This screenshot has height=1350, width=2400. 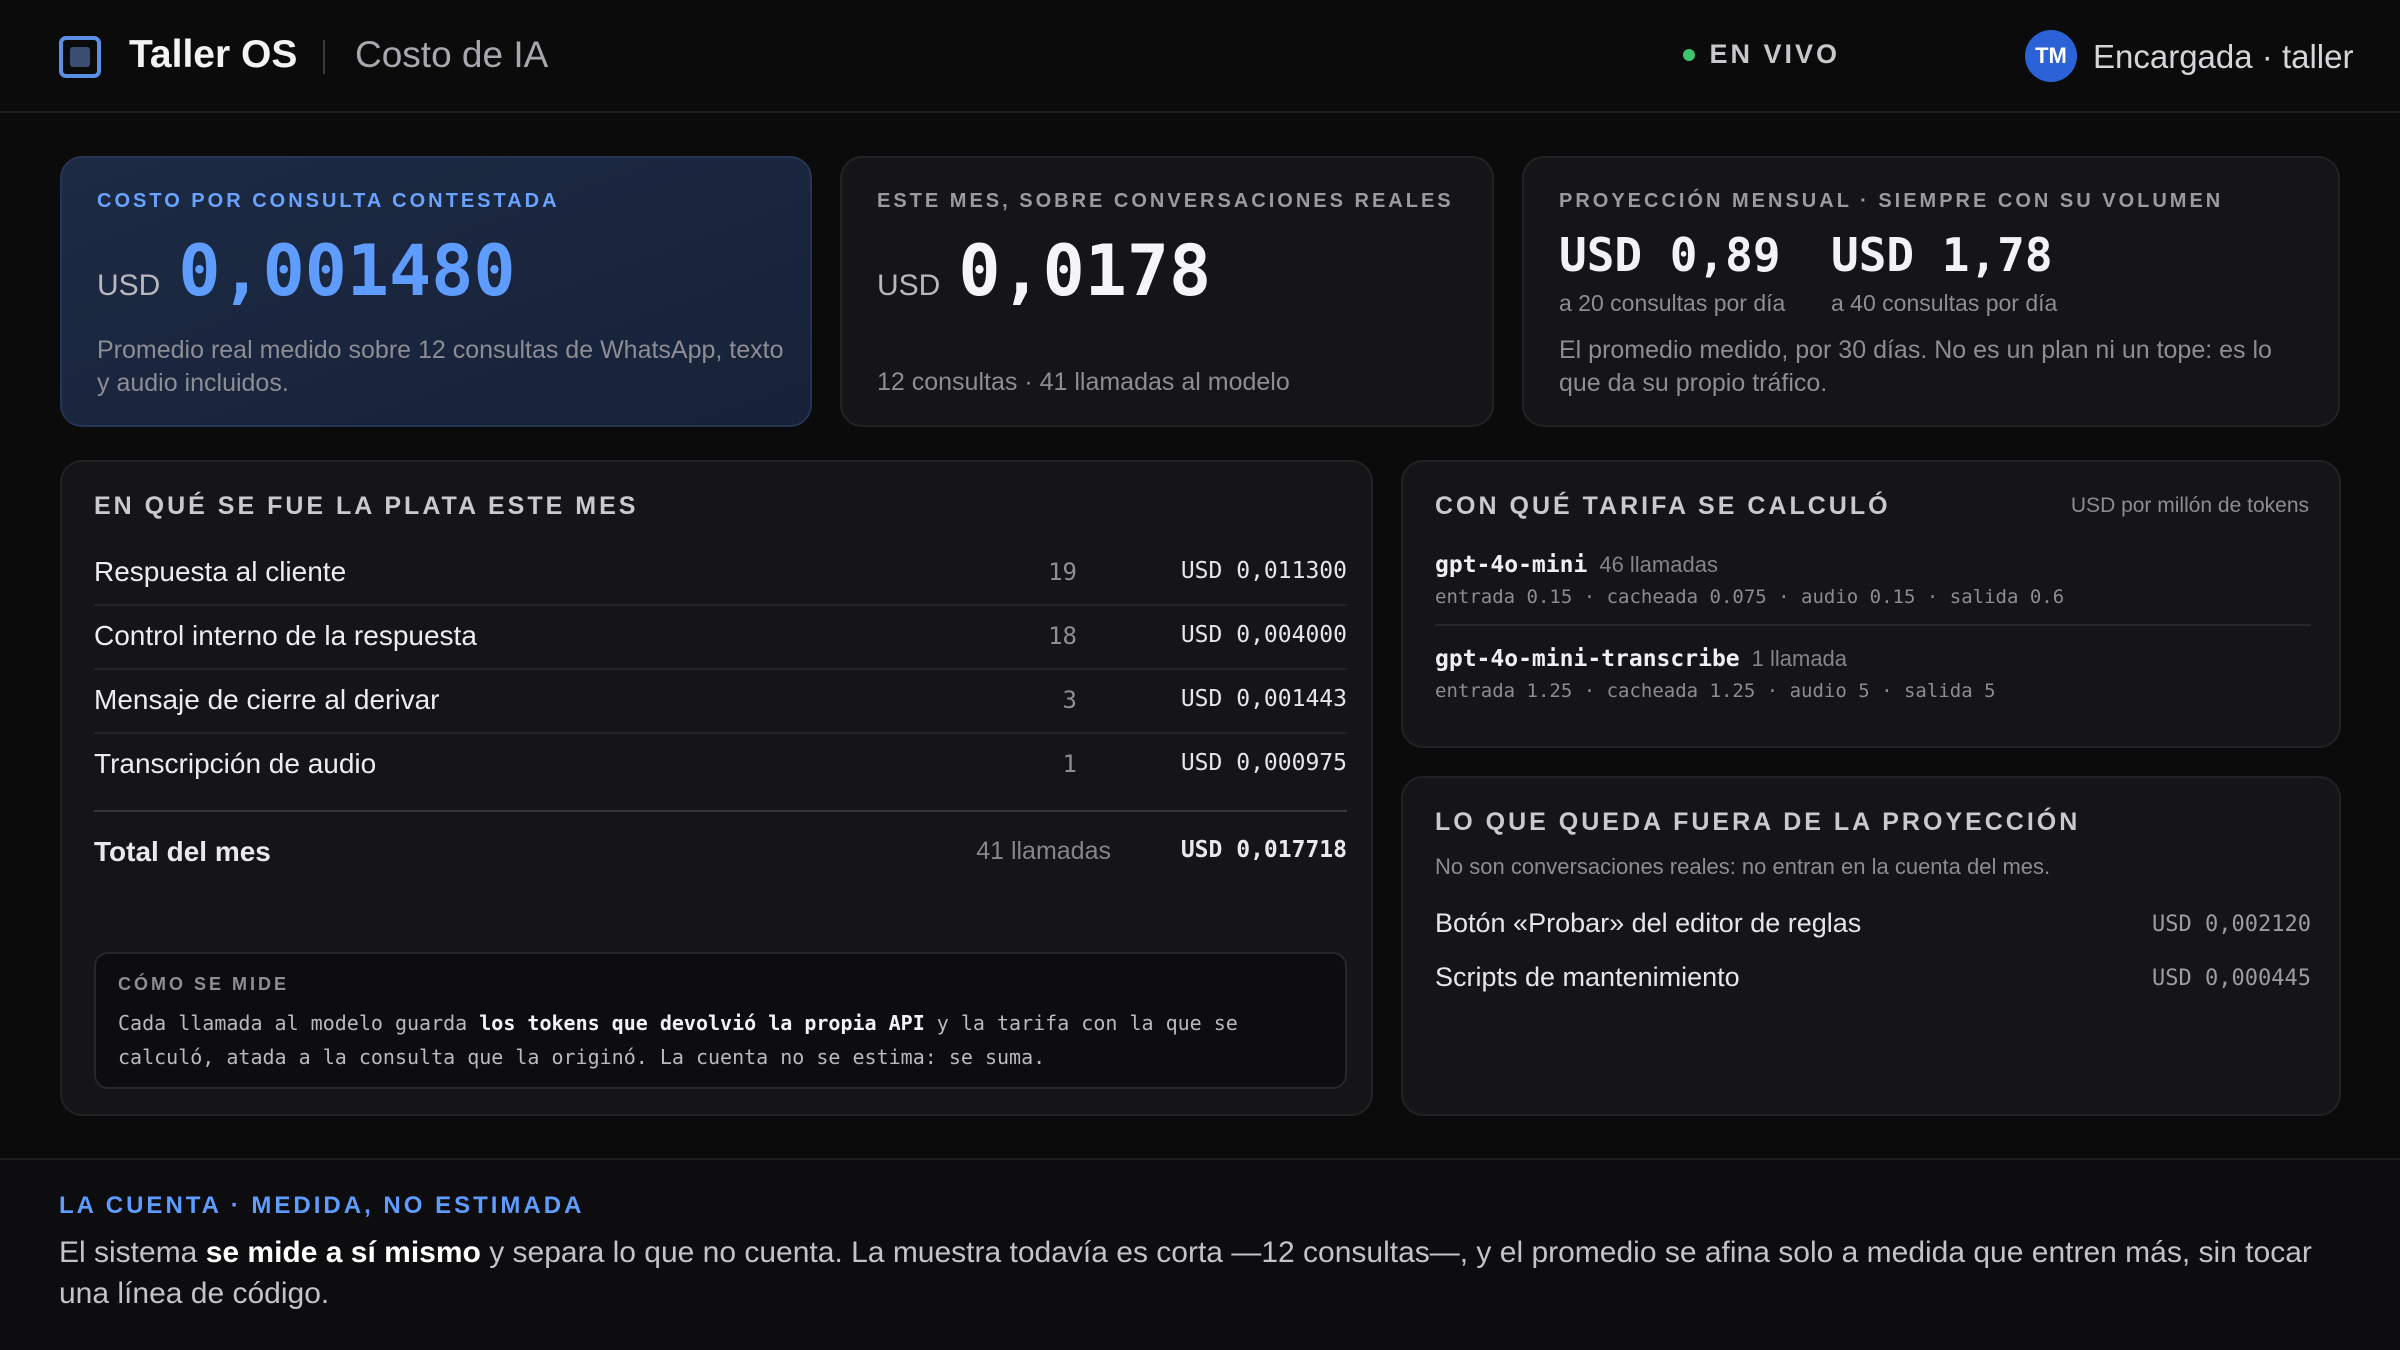 I want to click on projection-40: USD 1,78 a 40 consultas por día, so click(x=1944, y=272).